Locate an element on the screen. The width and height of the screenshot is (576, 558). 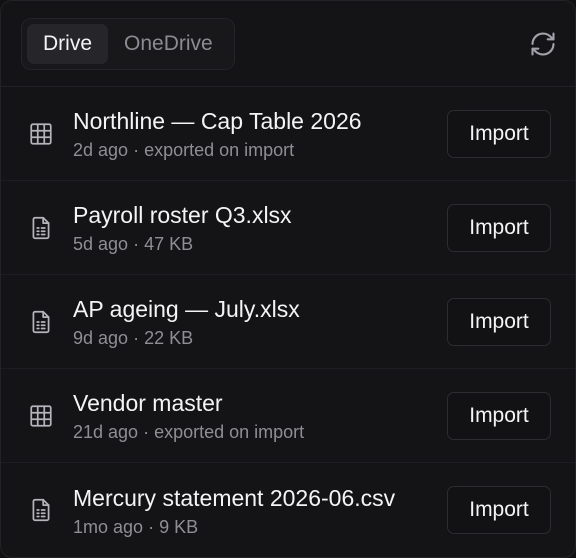
file-age: 2d ago is located at coordinates (101, 150).